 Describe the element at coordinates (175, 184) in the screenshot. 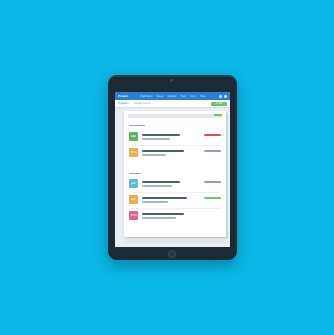

I see `list-item: AC` at that location.